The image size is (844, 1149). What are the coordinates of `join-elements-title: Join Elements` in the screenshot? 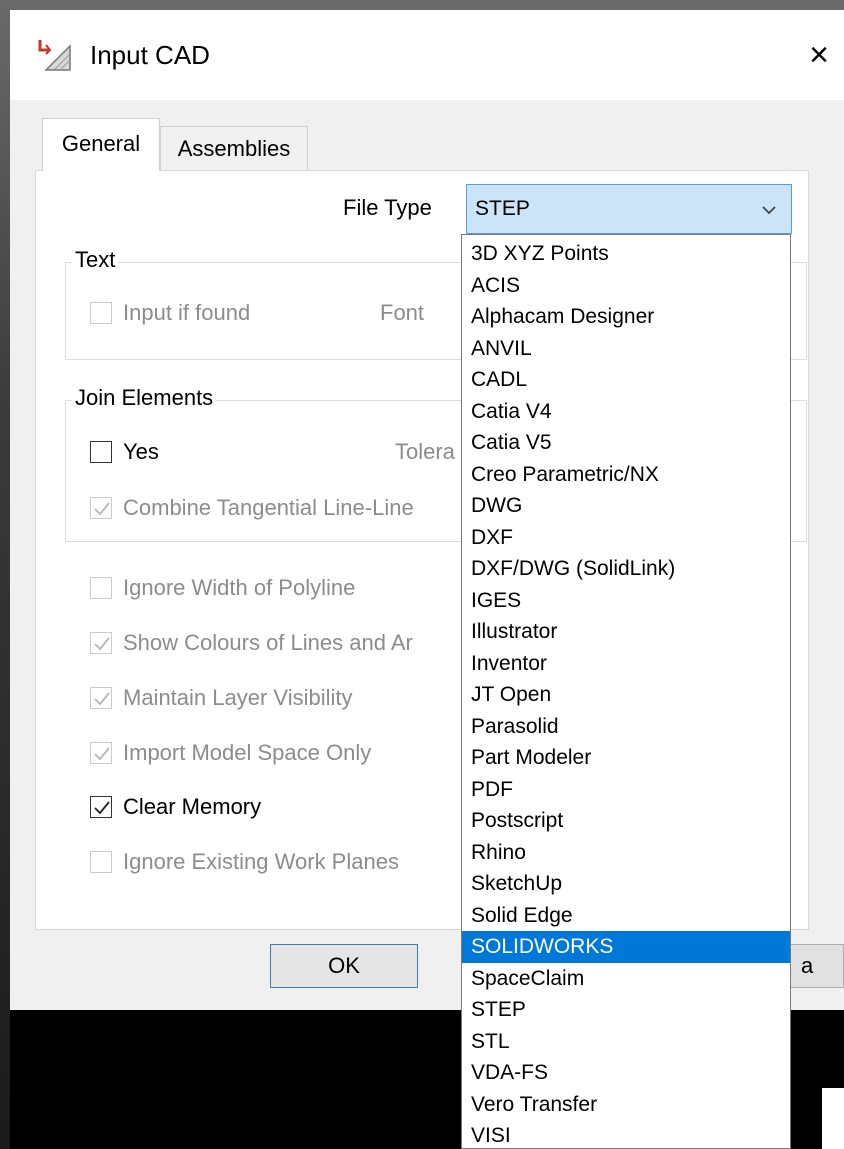 It's located at (144, 398).